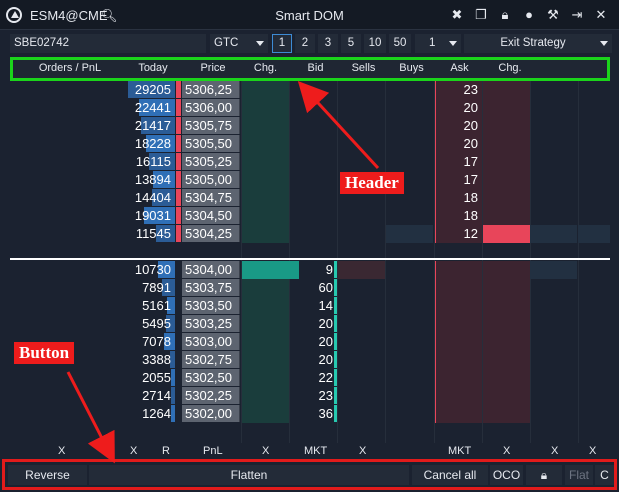 This screenshot has width=619, height=492. Describe the element at coordinates (338, 125) in the screenshot. I see `header-arrow` at that location.